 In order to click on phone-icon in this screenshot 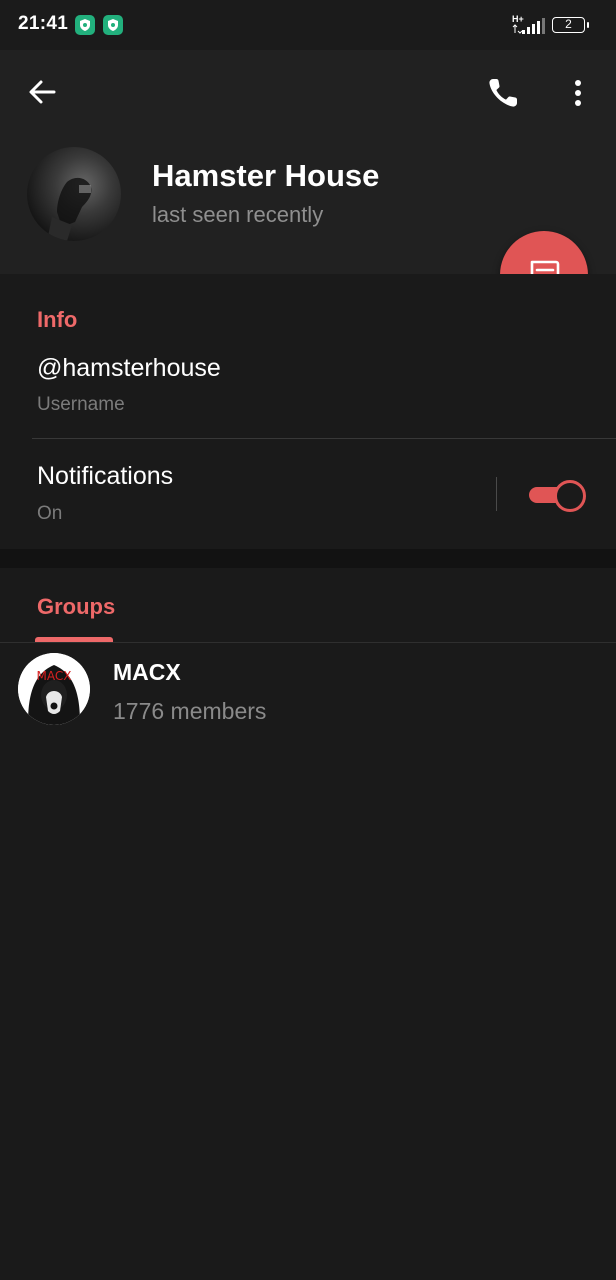, I will do `click(503, 93)`.